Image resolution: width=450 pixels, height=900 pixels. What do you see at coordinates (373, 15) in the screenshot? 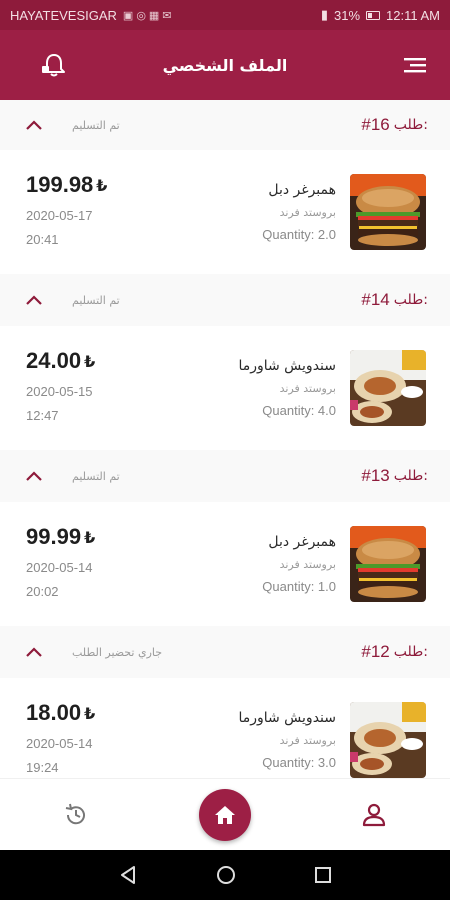
I see `battery-icon` at bounding box center [373, 15].